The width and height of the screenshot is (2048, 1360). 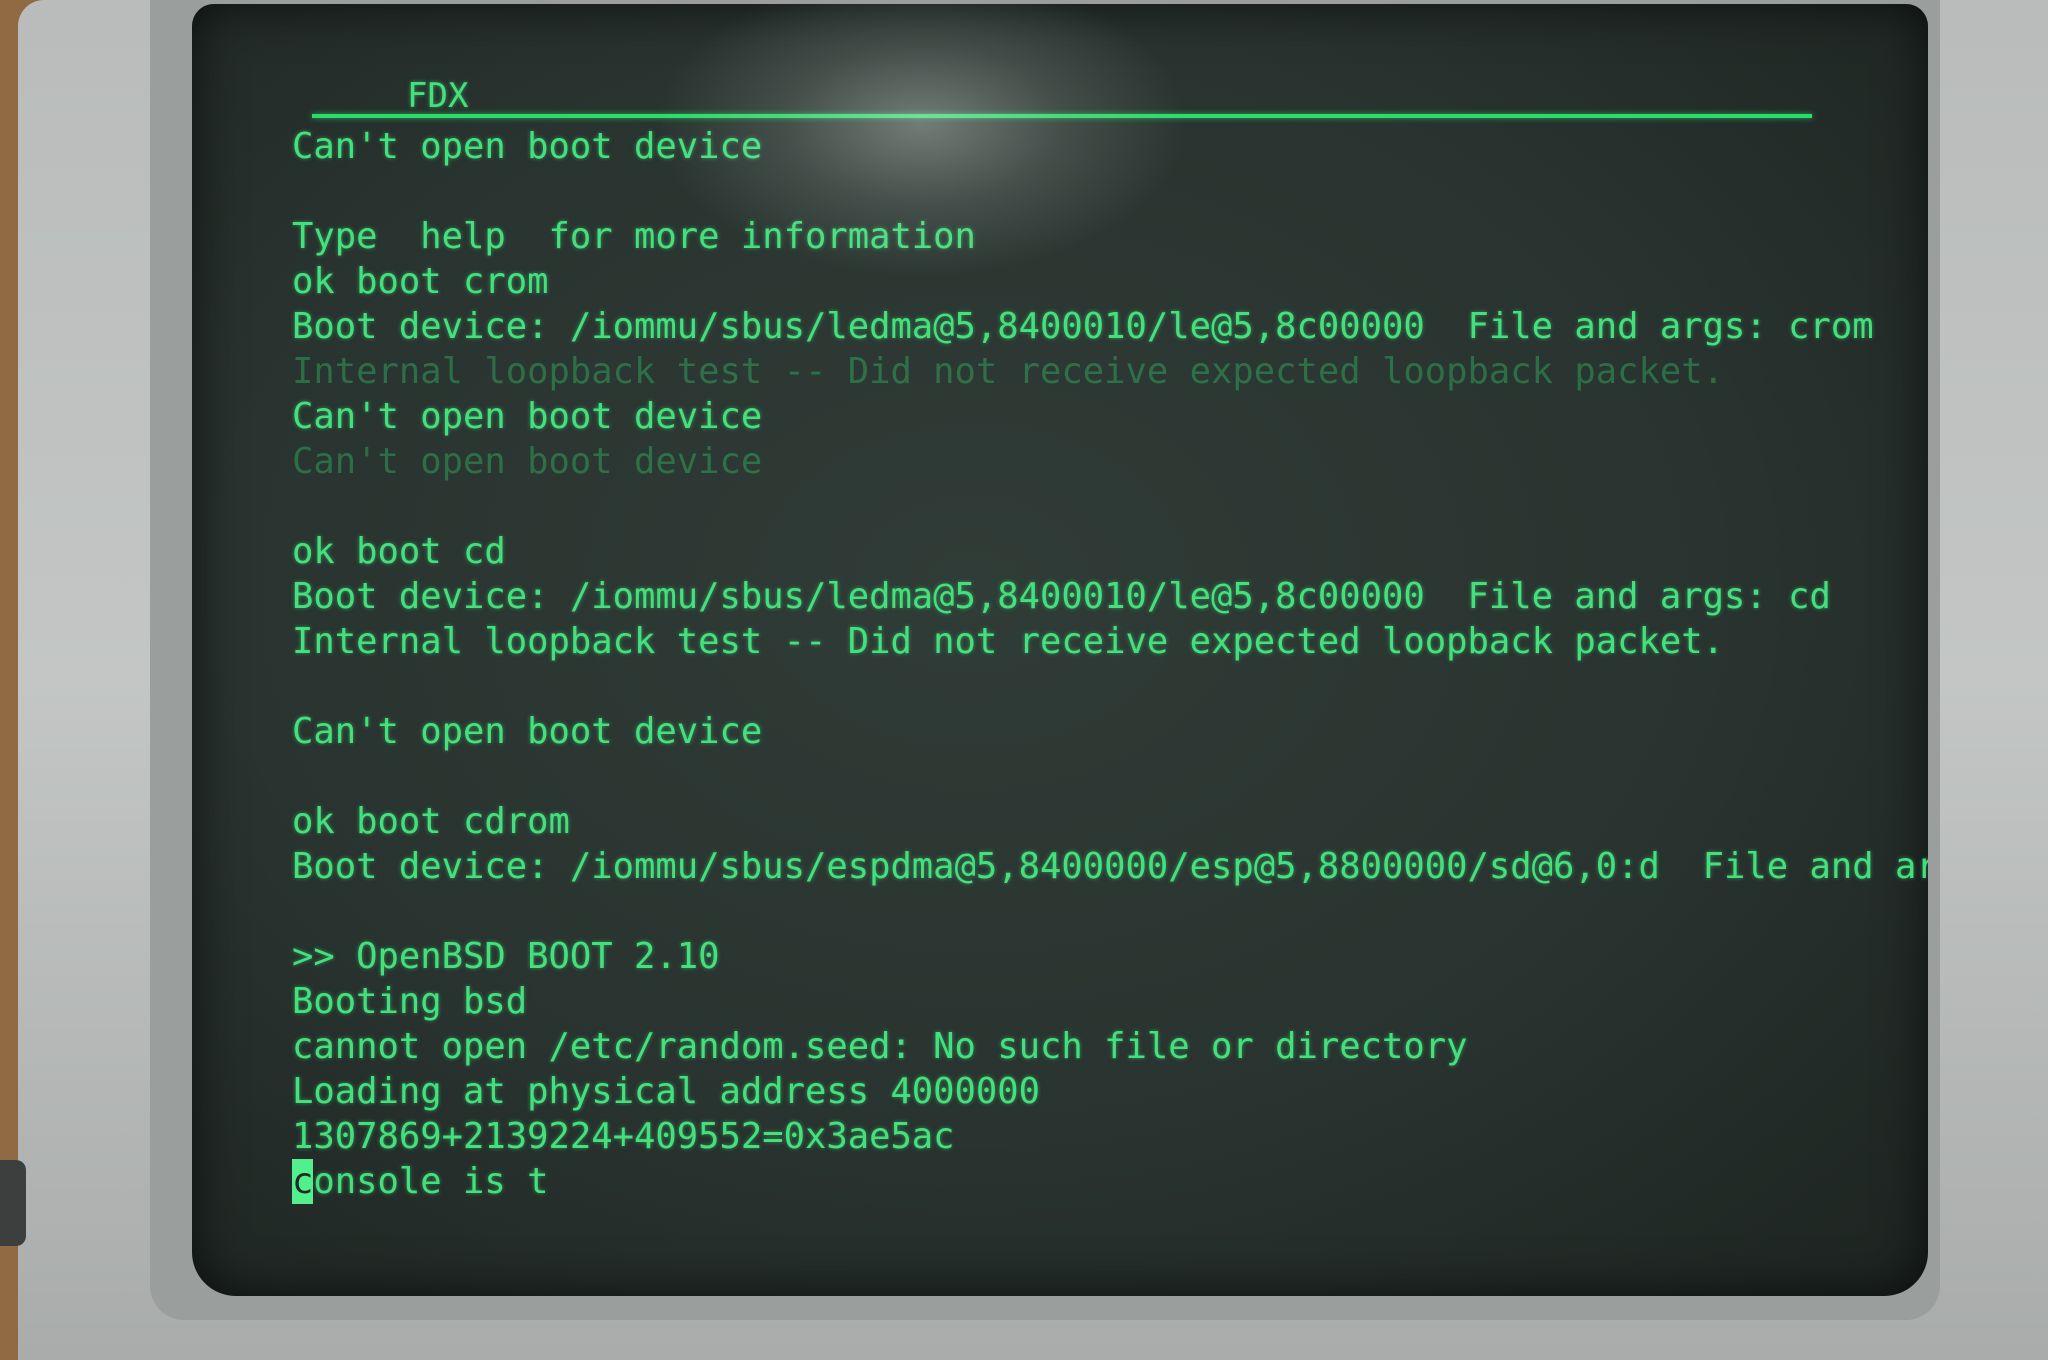 What do you see at coordinates (13, 1203) in the screenshot?
I see `monitor-knob` at bounding box center [13, 1203].